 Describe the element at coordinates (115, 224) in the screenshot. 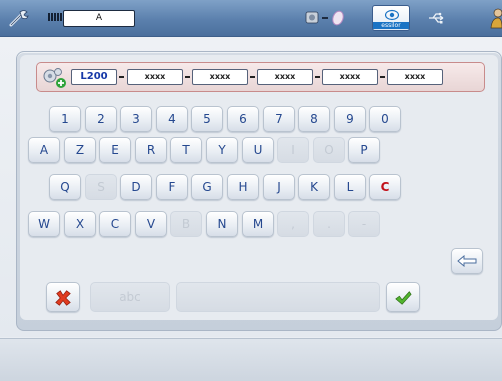

I see `key-letter-row4-2: C` at that location.